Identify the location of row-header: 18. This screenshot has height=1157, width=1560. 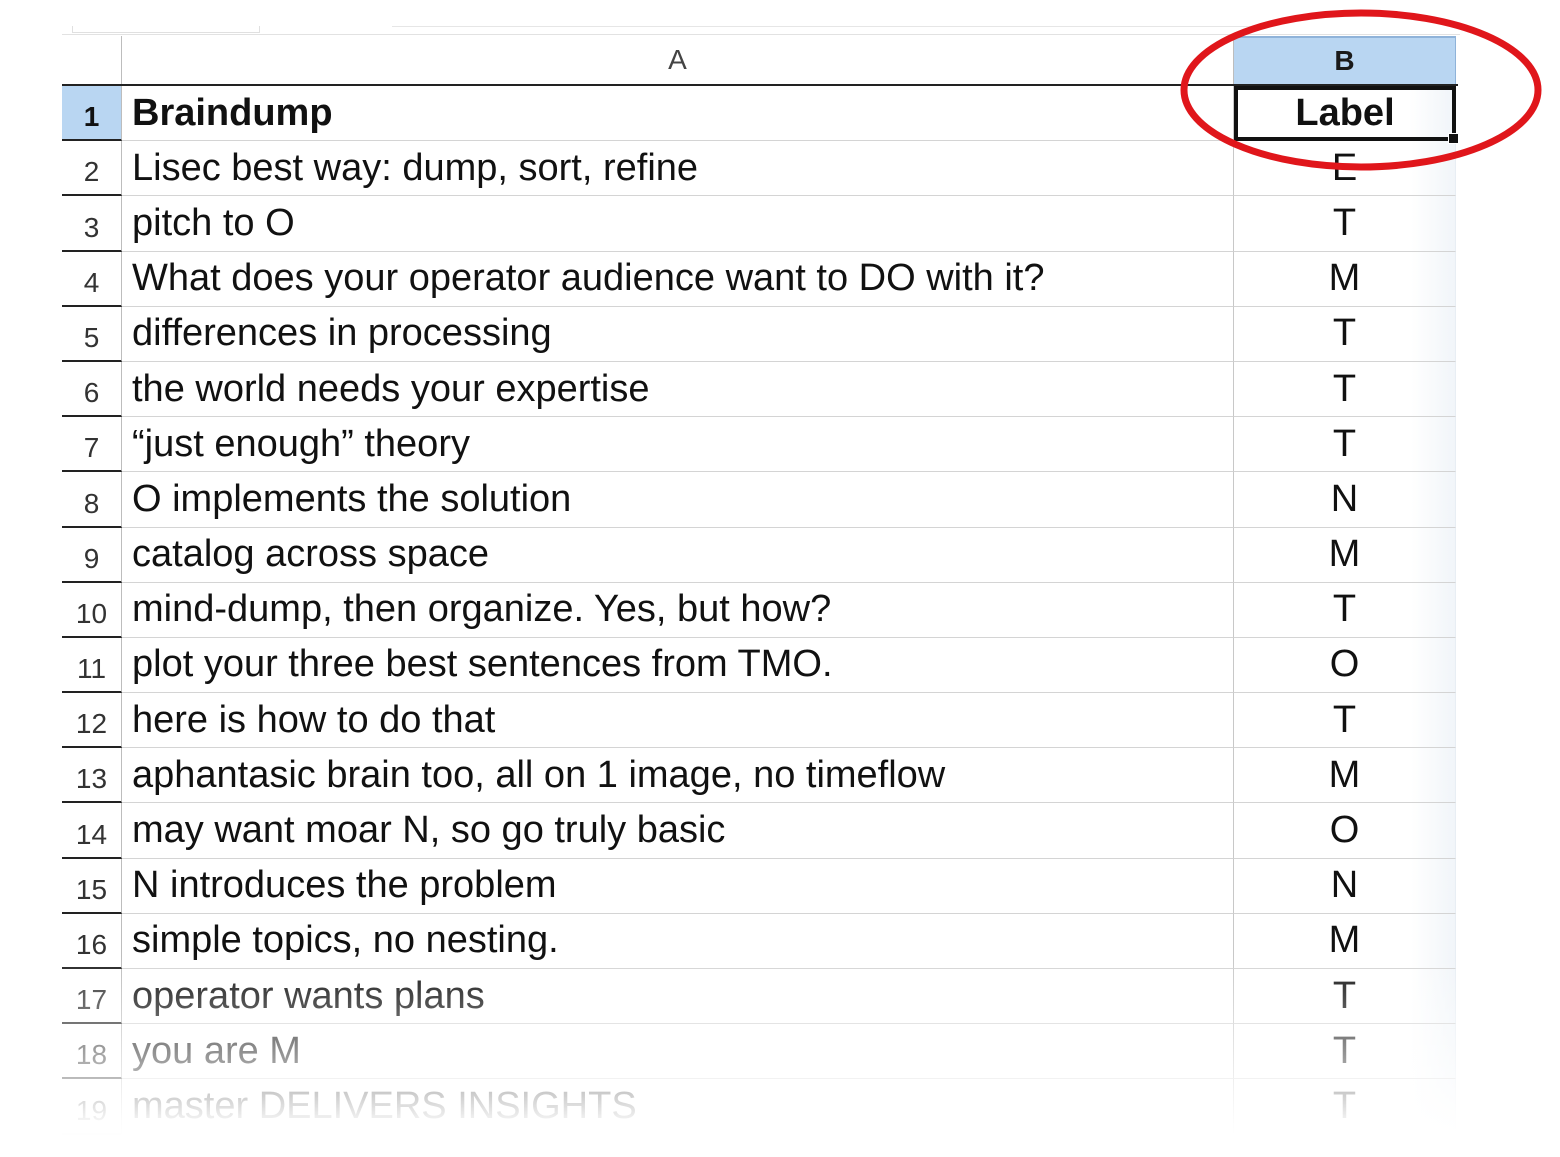
(92, 1052).